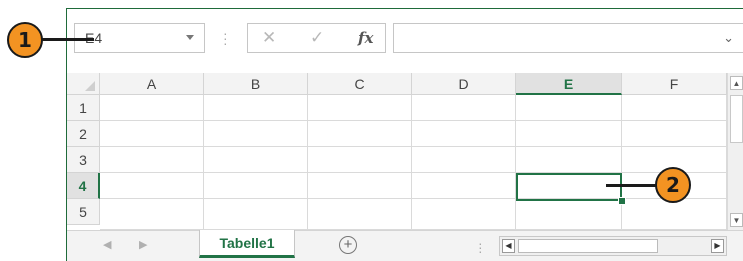 The width and height of the screenshot is (743, 261). Describe the element at coordinates (464, 214) in the screenshot. I see `cell-d5` at that location.